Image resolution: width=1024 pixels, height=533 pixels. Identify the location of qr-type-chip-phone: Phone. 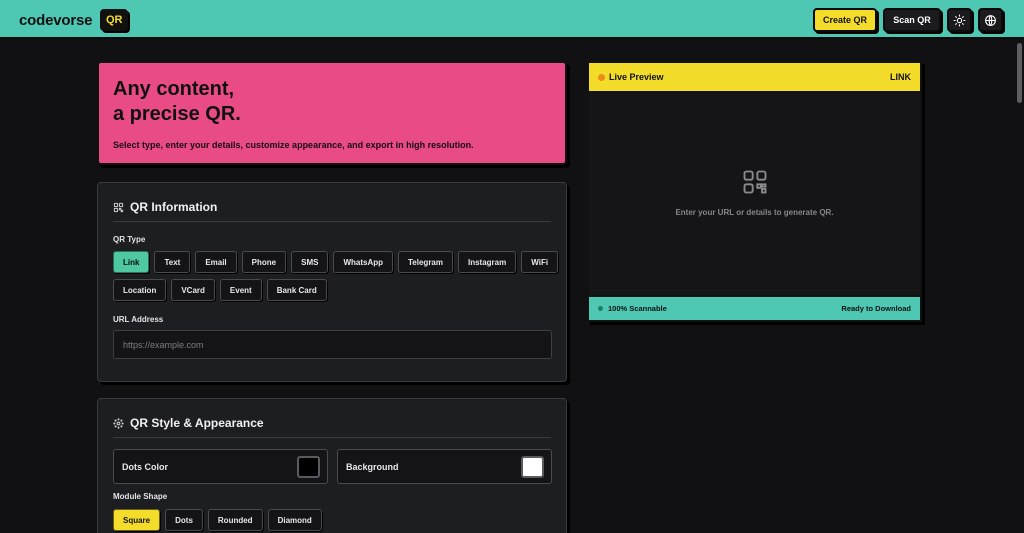
(264, 262).